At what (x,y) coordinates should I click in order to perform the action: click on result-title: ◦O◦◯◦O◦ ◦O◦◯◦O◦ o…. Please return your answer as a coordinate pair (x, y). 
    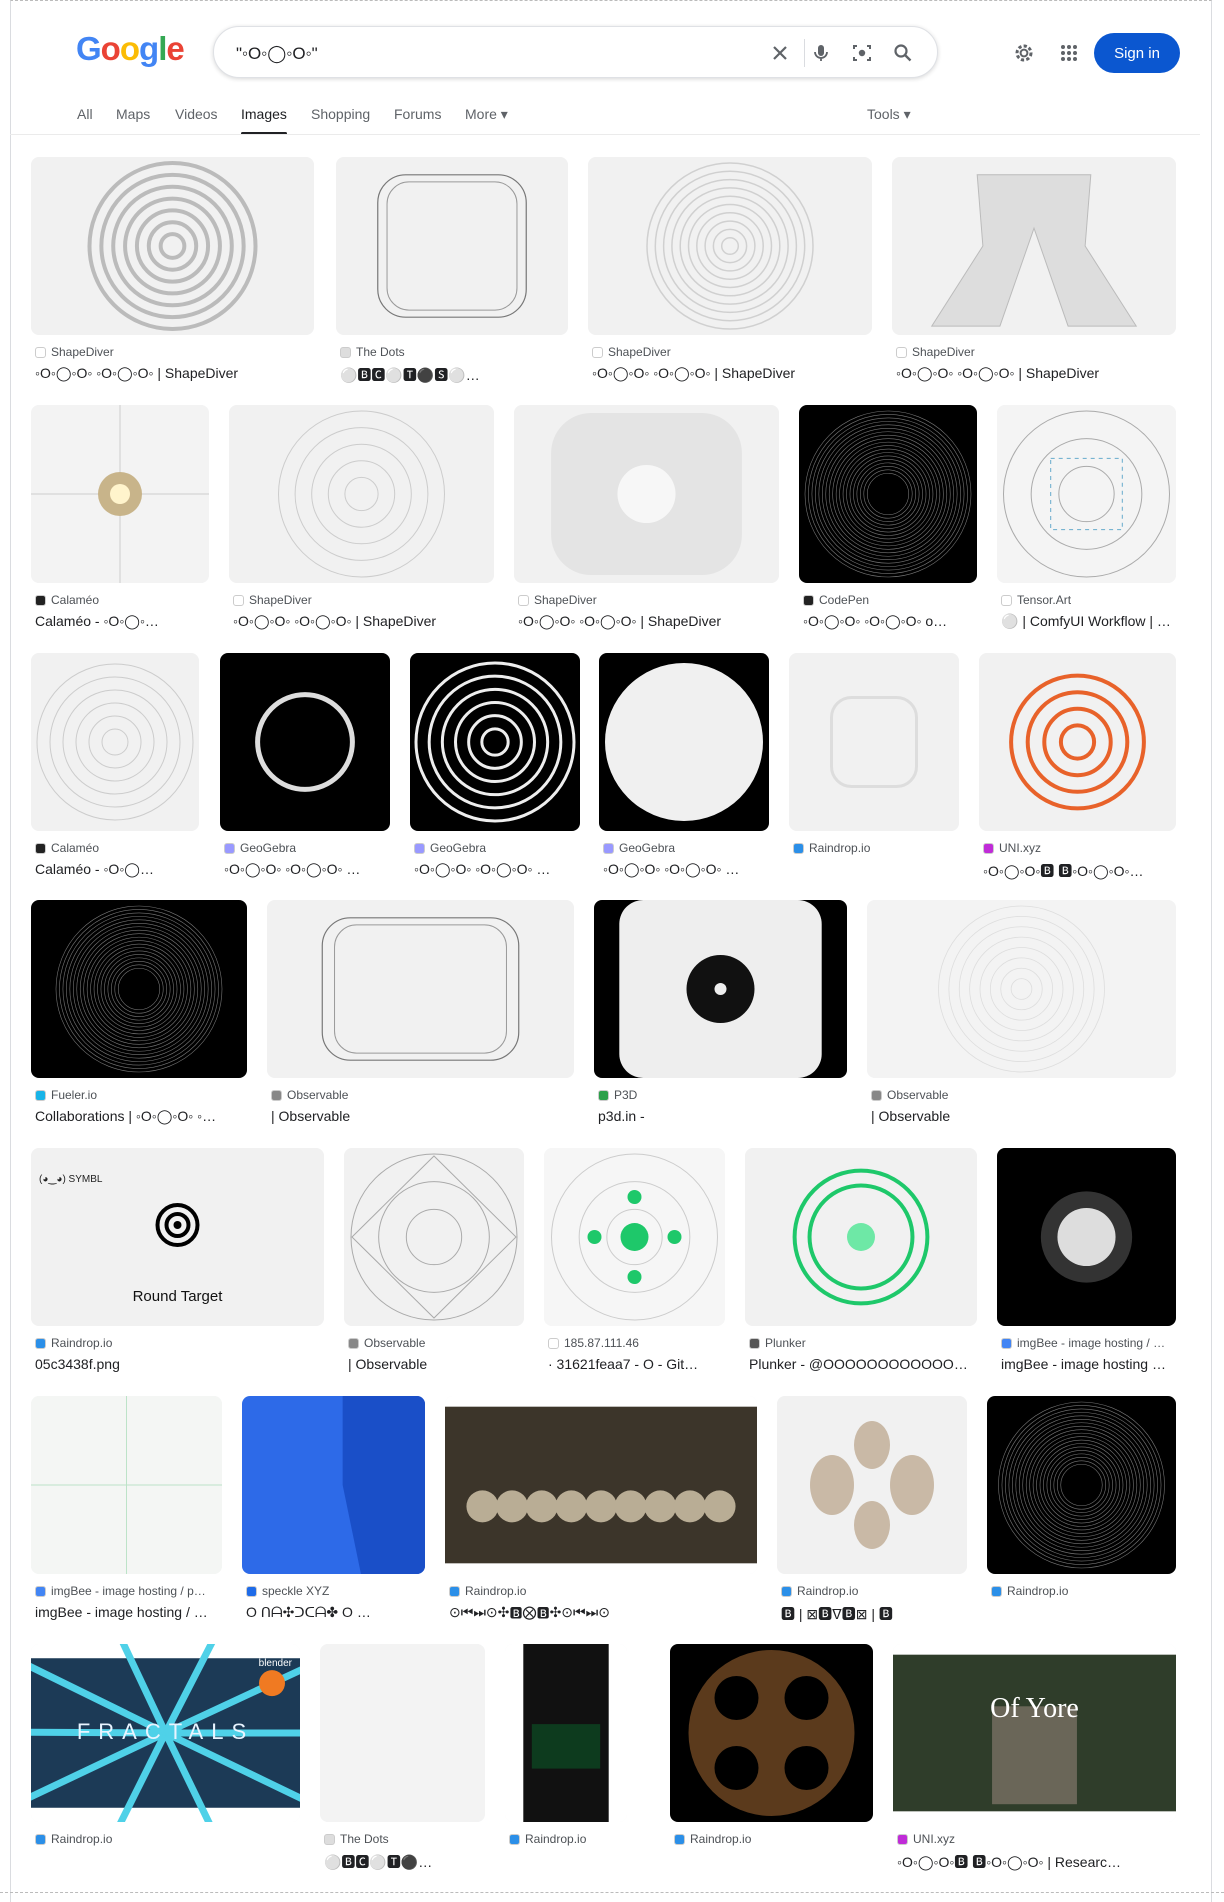
    Looking at the image, I should click on (890, 621).